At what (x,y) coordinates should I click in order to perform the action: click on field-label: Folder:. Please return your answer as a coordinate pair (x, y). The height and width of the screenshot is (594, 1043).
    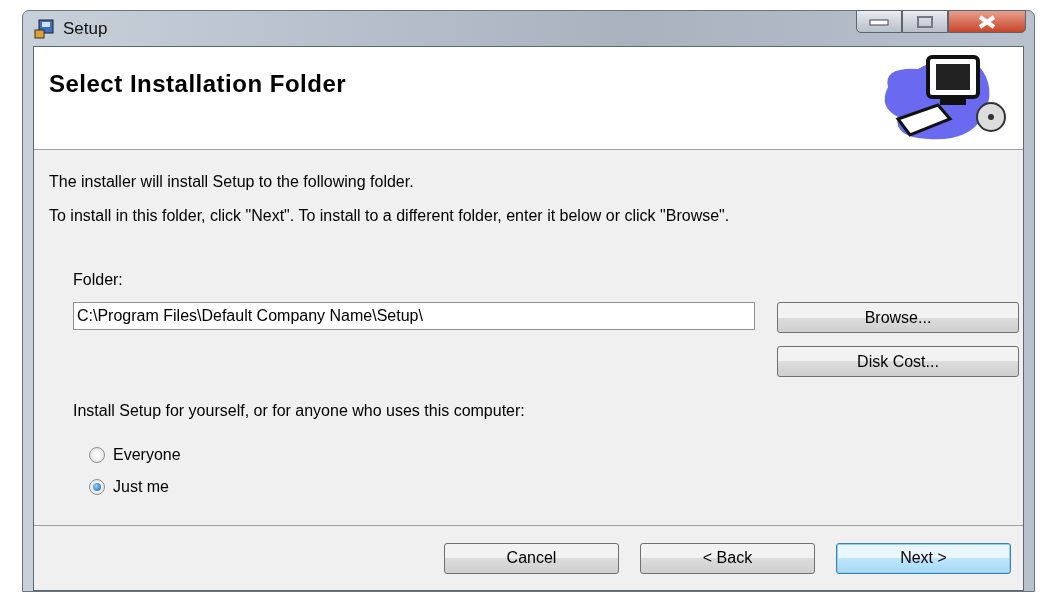
    Looking at the image, I should click on (98, 280).